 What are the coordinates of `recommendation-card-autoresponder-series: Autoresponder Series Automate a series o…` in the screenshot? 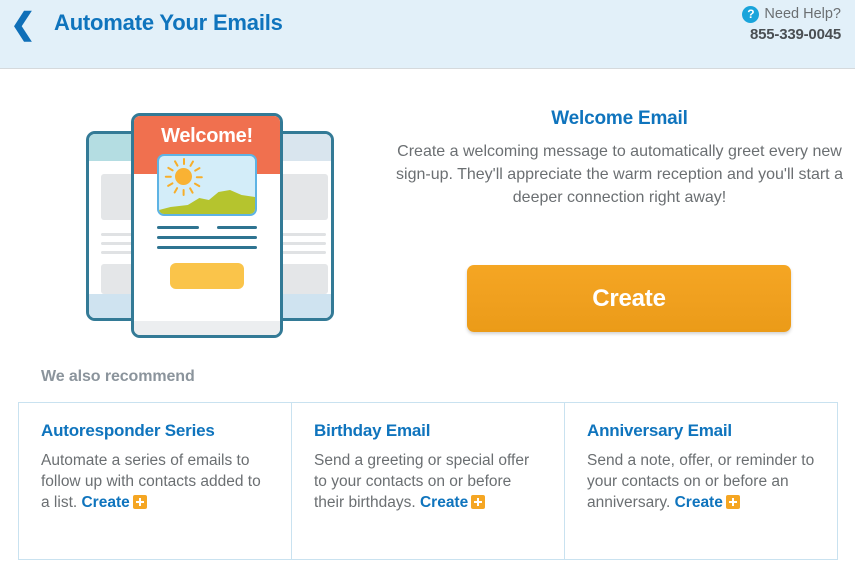 It's located at (155, 481).